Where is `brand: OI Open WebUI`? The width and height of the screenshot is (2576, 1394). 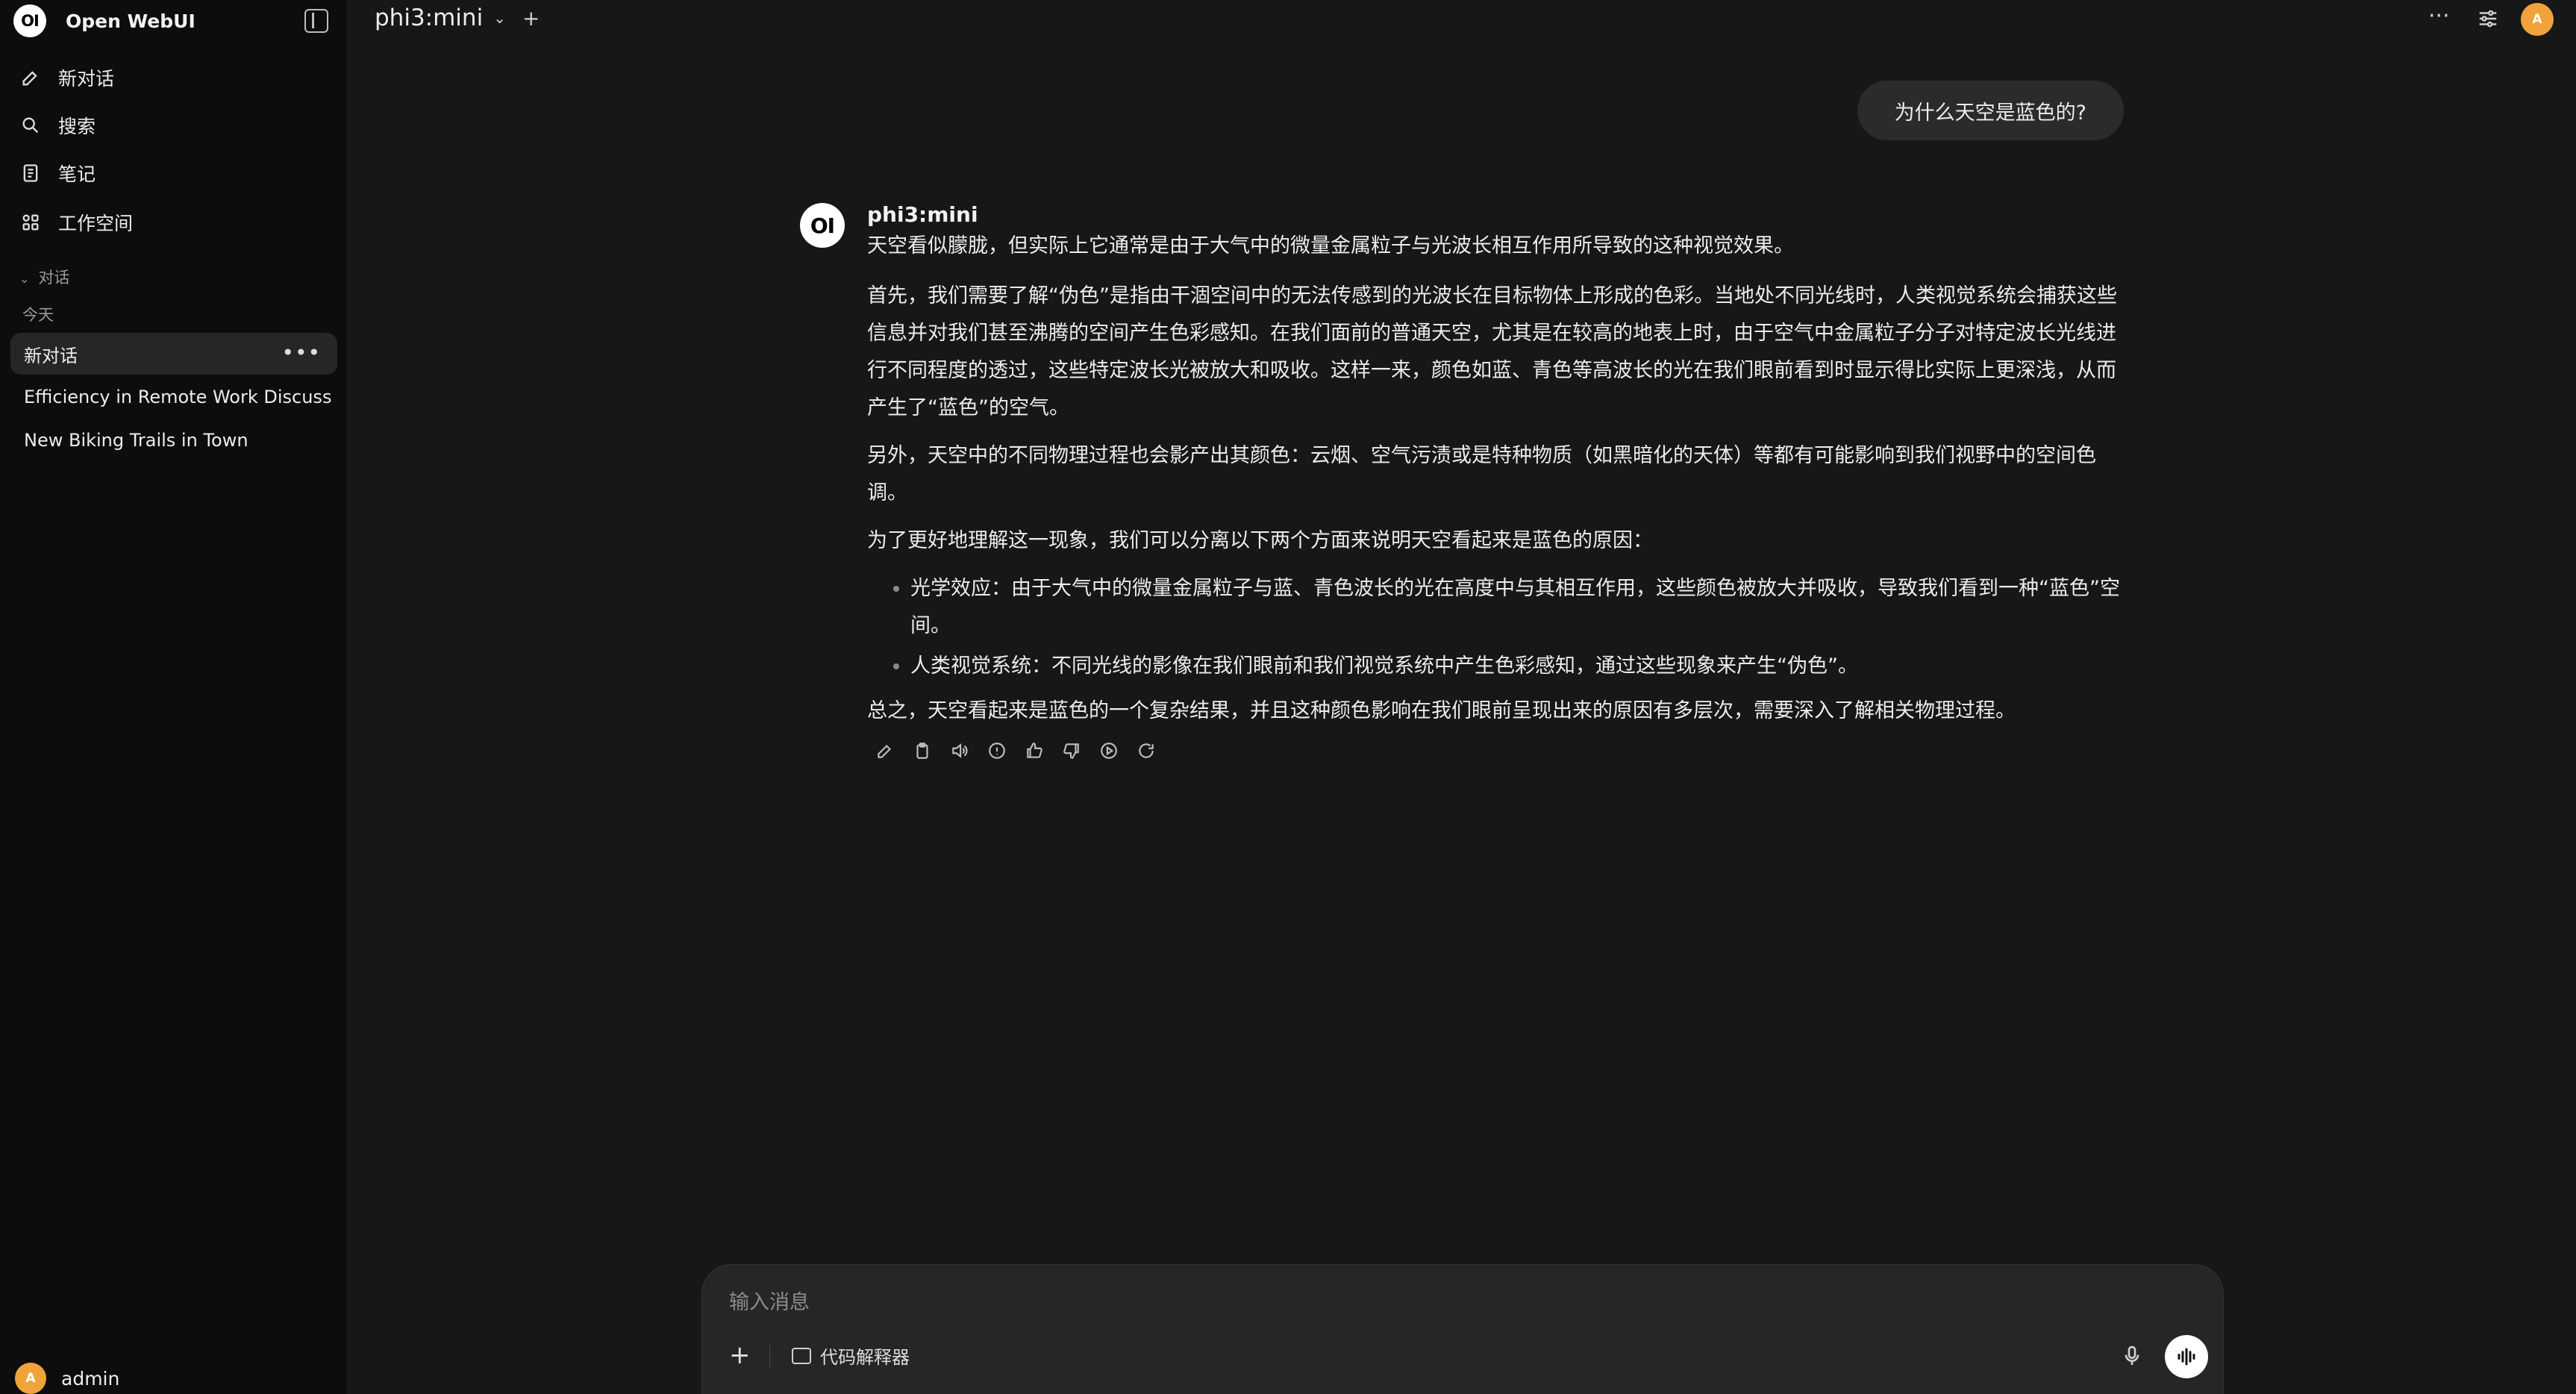
brand: OI Open WebUI is located at coordinates (104, 20).